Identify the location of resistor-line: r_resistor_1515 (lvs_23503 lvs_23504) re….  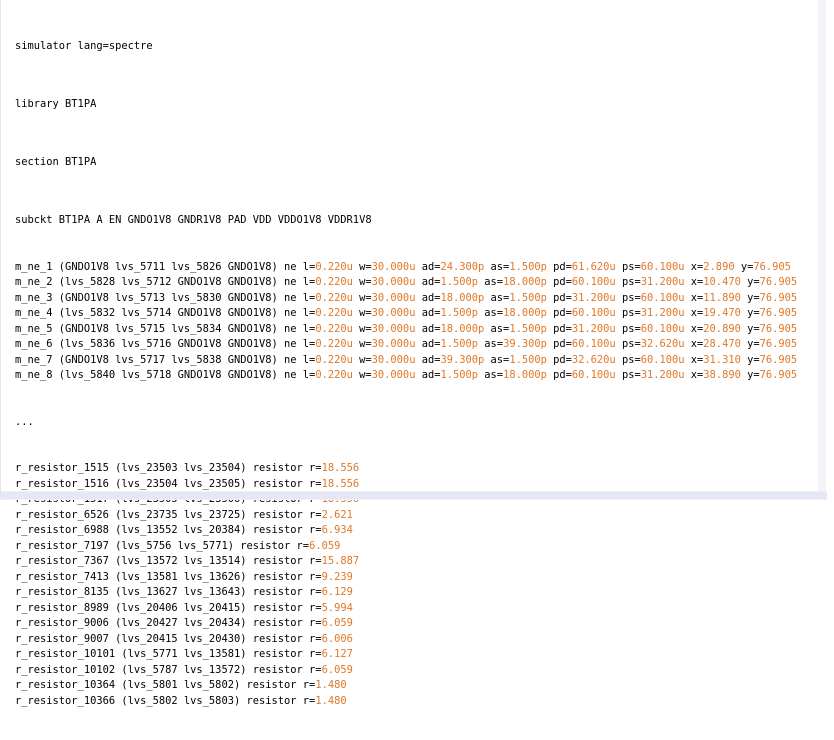
(420, 469).